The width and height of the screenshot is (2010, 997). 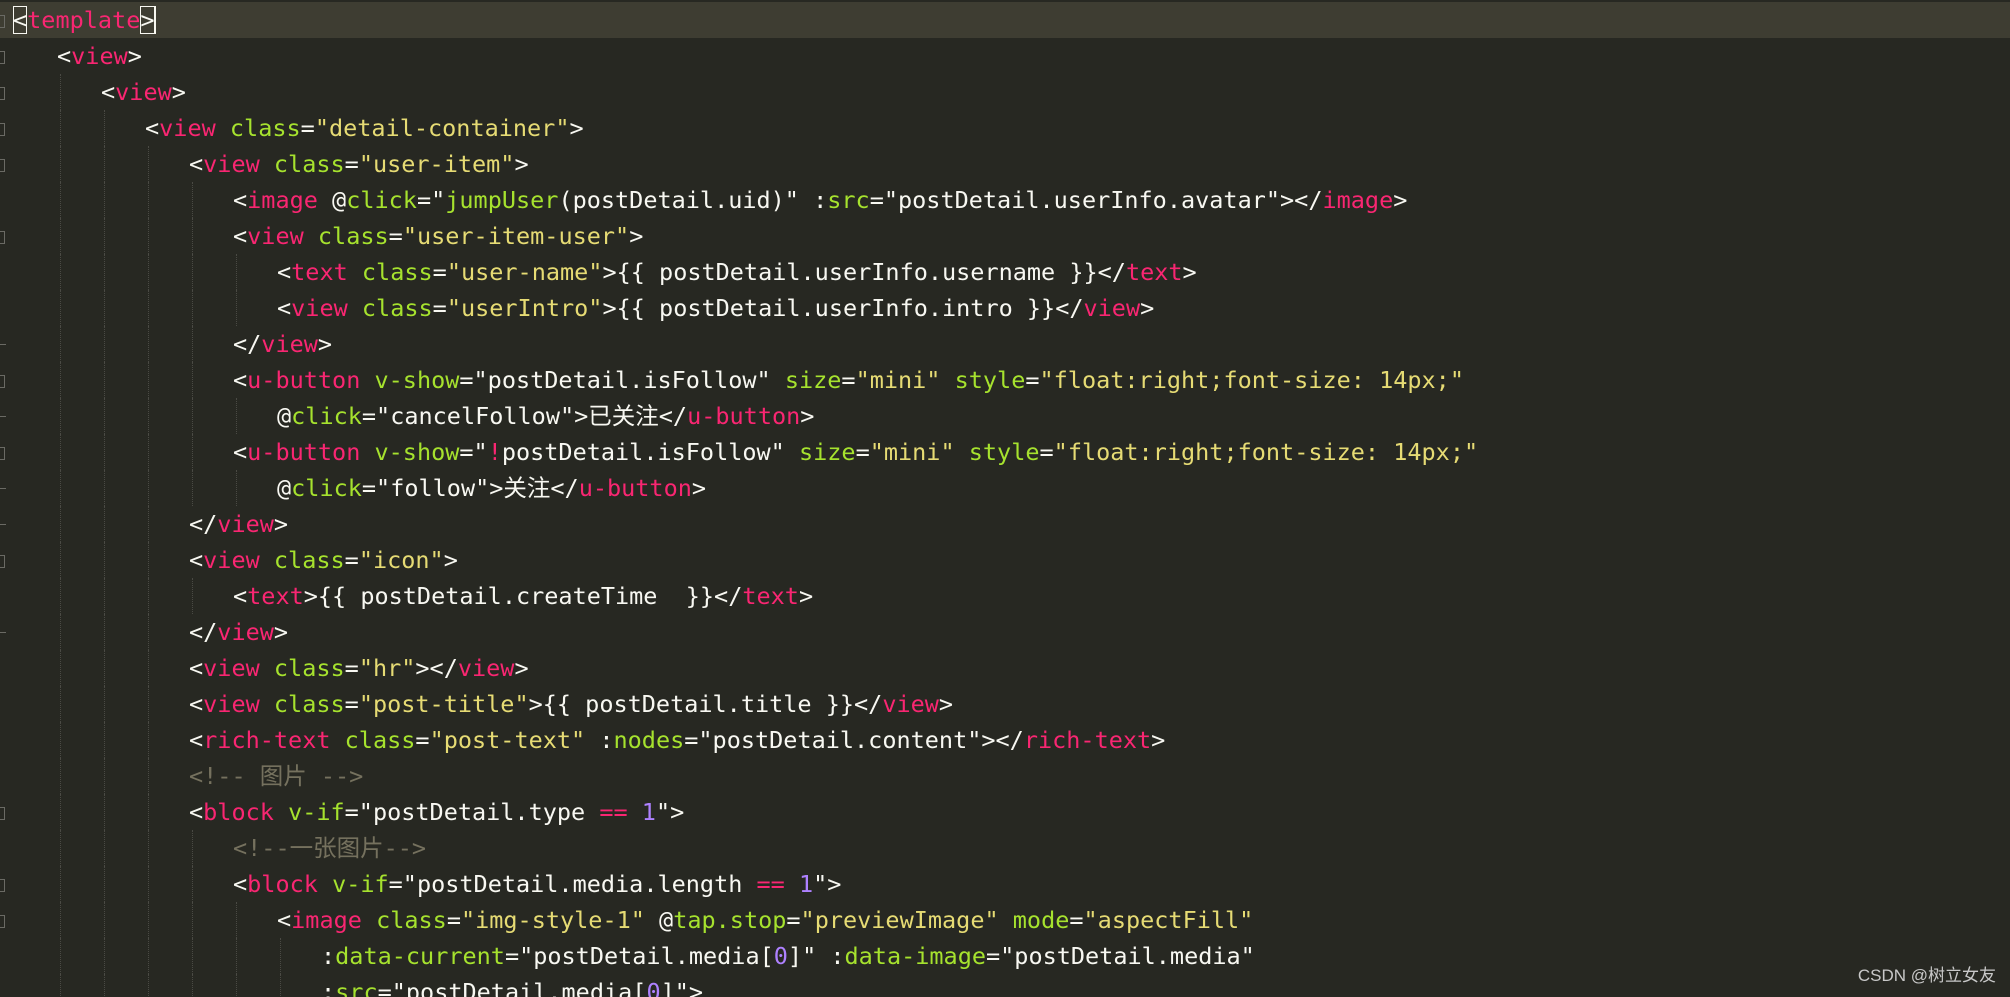 What do you see at coordinates (238, 524) in the screenshot?
I see `code-text: </view>` at bounding box center [238, 524].